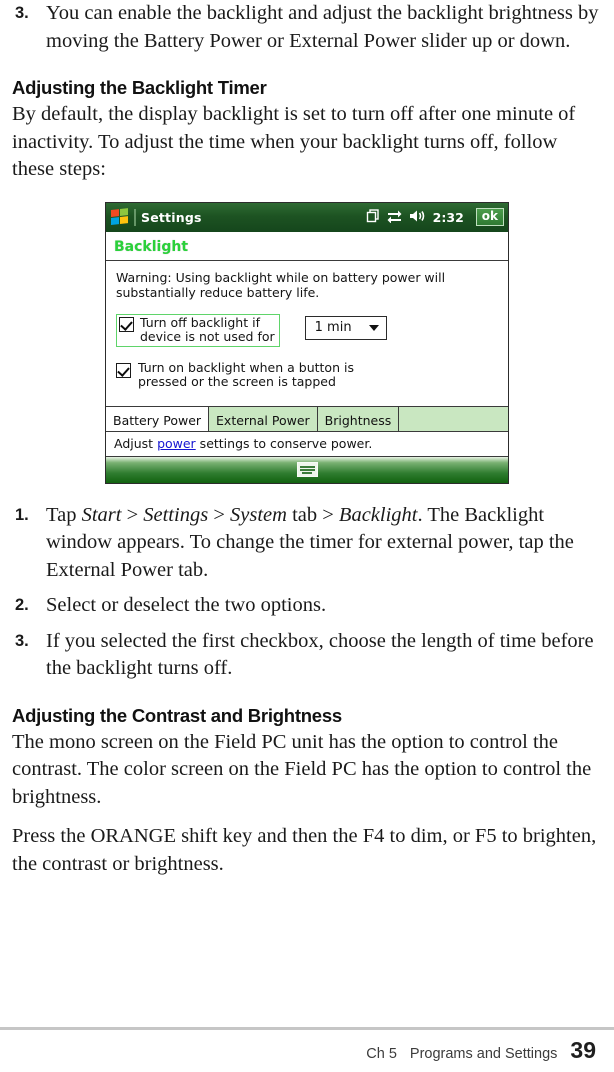  I want to click on copy-icon, so click(373, 217).